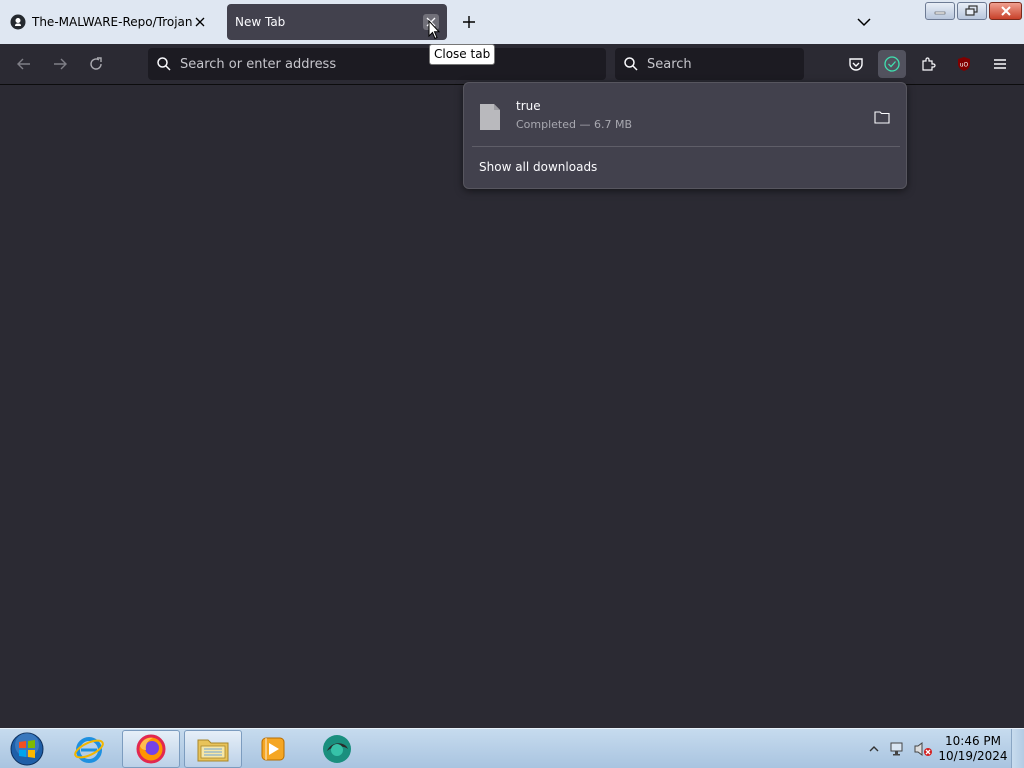 The image size is (1024, 768). I want to click on show-in-folder-button, so click(882, 117).